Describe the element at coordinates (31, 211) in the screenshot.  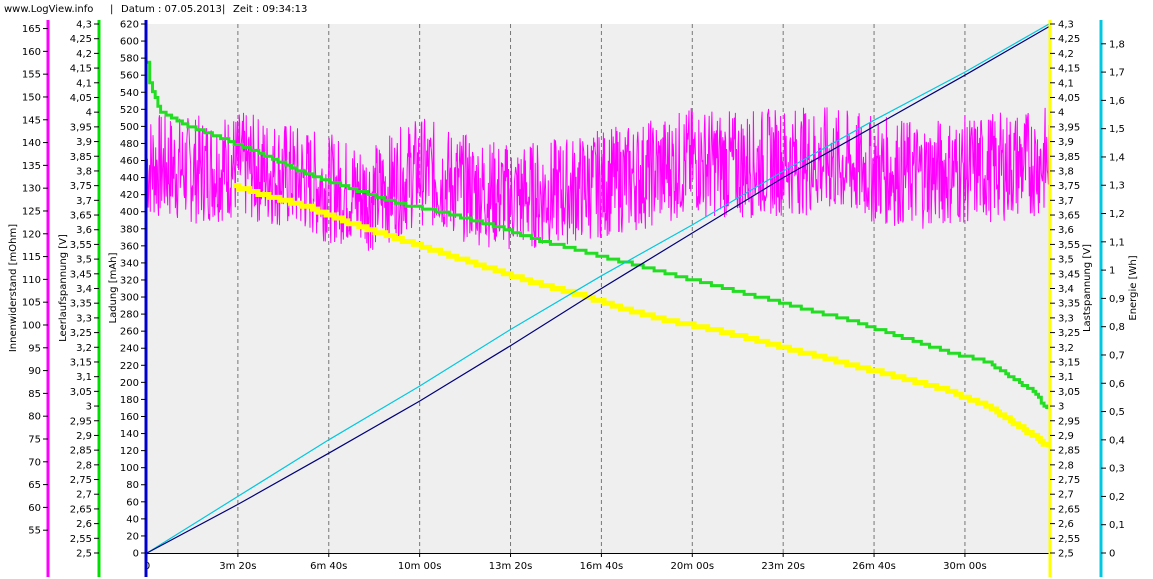
I see `innenwiderstand-tick-label: 125` at that location.